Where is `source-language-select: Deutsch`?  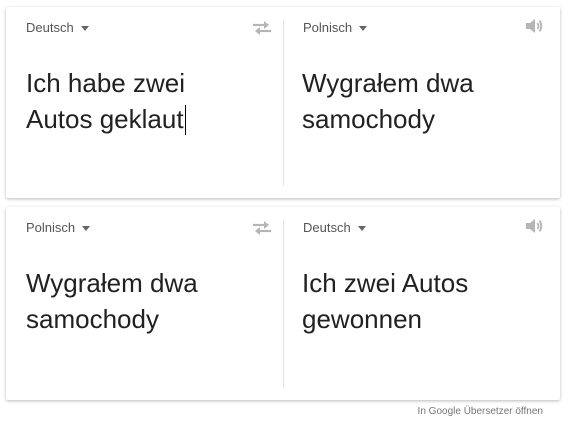
source-language-select: Deutsch is located at coordinates (57, 27).